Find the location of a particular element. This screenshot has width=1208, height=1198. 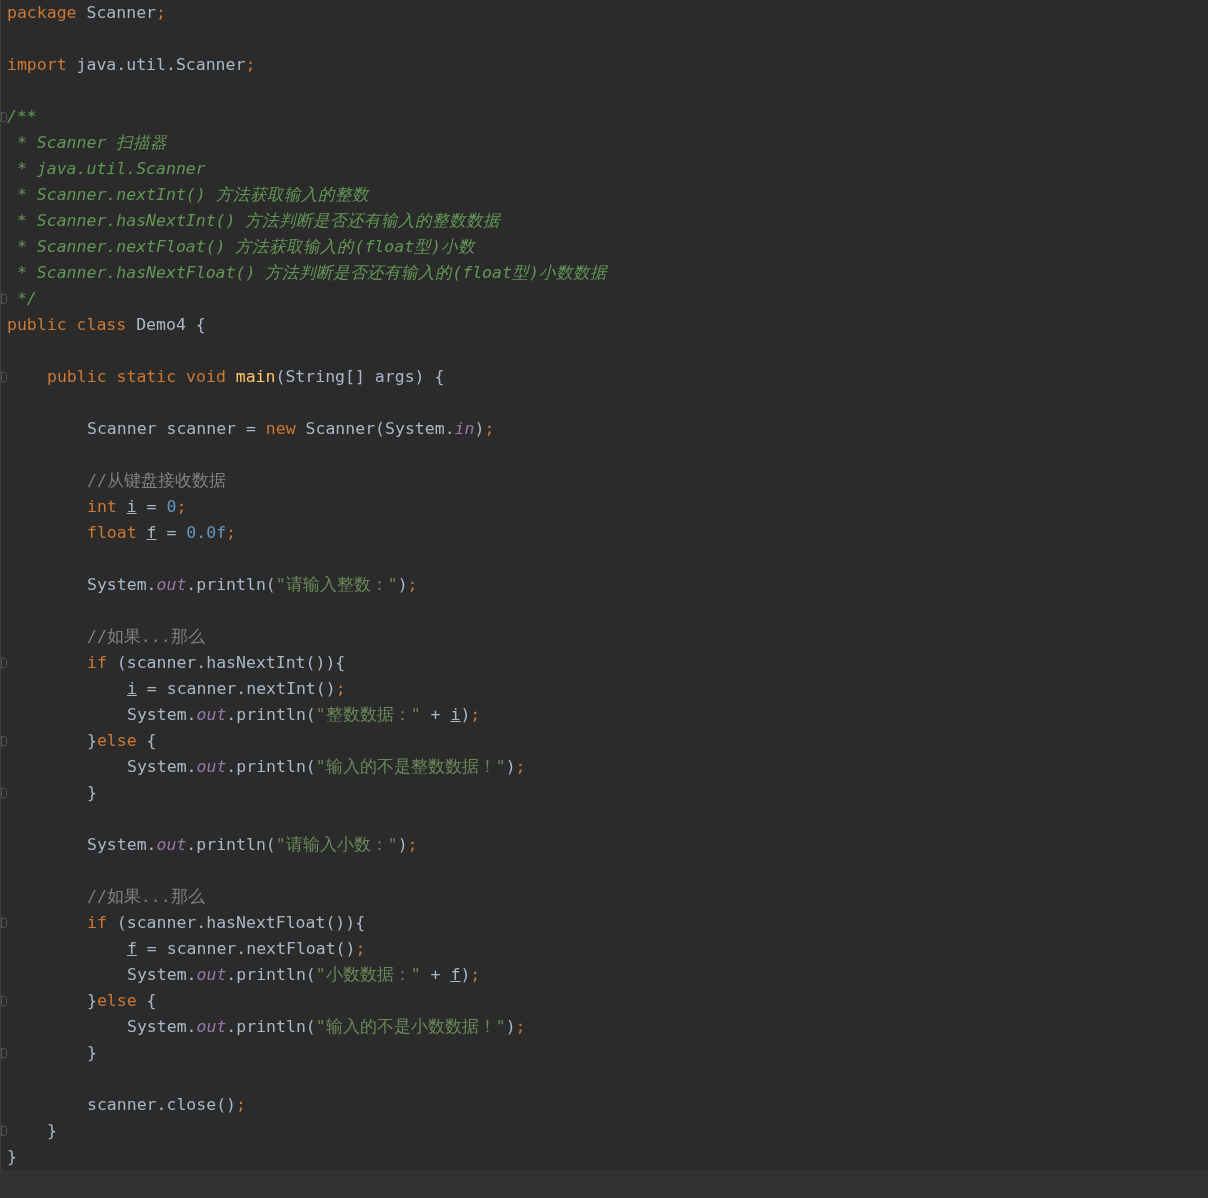

code-line: System.out.println("请输入小数："); is located at coordinates (252, 845).